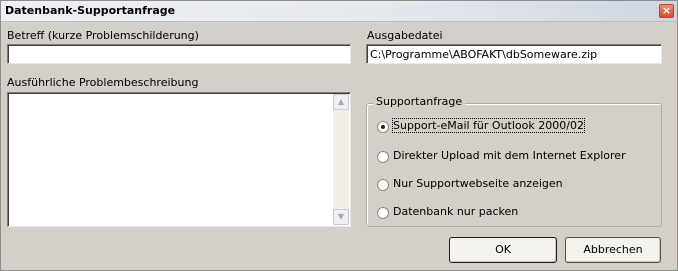  Describe the element at coordinates (405, 35) in the screenshot. I see `output-file-label: Ausgabedatei` at that location.